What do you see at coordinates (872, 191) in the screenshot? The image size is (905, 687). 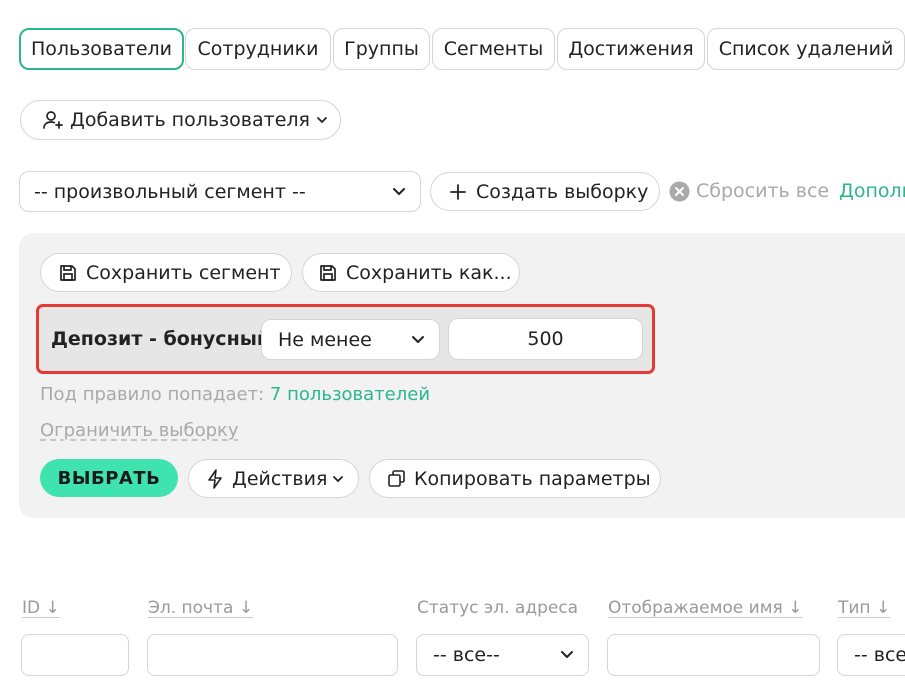 I see `more-link: Дополн` at bounding box center [872, 191].